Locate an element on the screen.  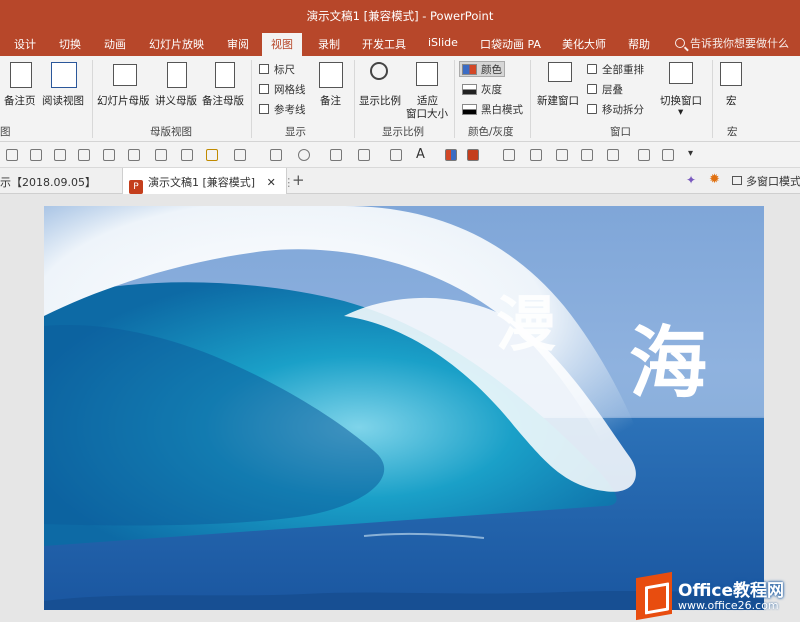
pen-icon is located at coordinates (336, 155).